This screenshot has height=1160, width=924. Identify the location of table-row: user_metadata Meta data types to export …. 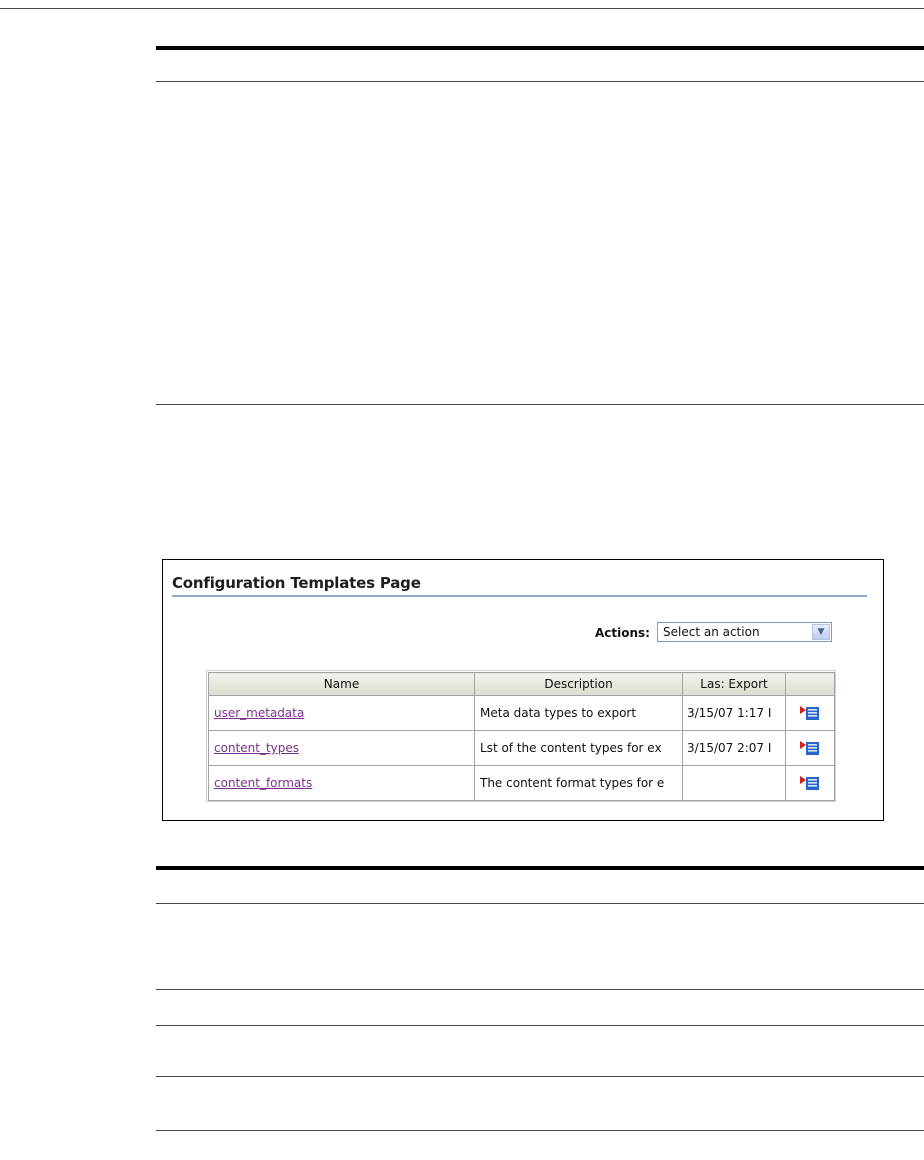
(521, 713).